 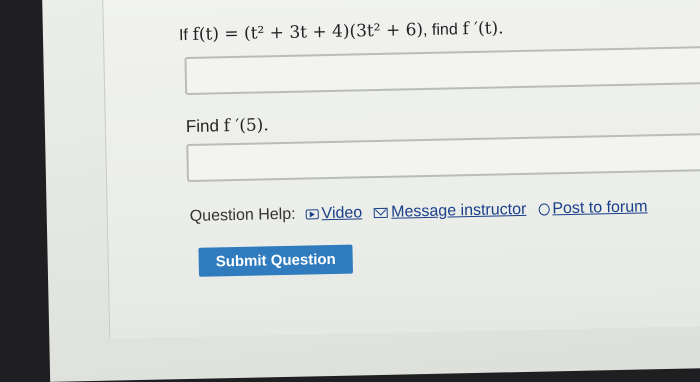 I want to click on question-1-mid: , find, so click(x=440, y=30).